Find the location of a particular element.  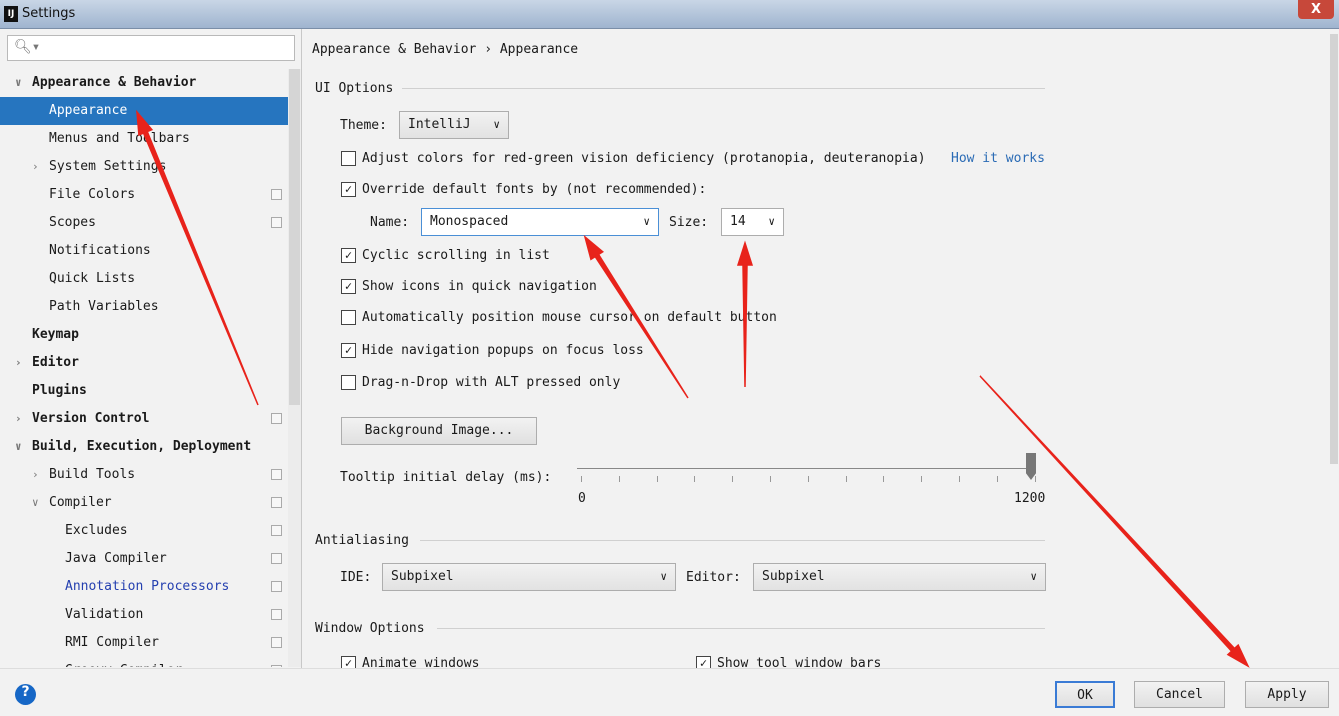

tooltip-delay-label: Tooltip initial delay (ms): is located at coordinates (446, 477).